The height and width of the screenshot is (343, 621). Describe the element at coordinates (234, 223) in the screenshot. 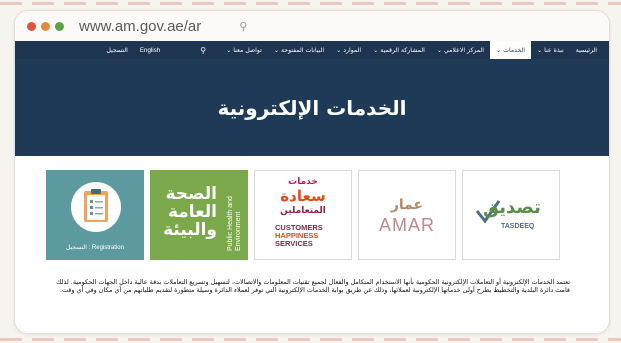

I see `health-title-en: Public Health and Environment` at that location.